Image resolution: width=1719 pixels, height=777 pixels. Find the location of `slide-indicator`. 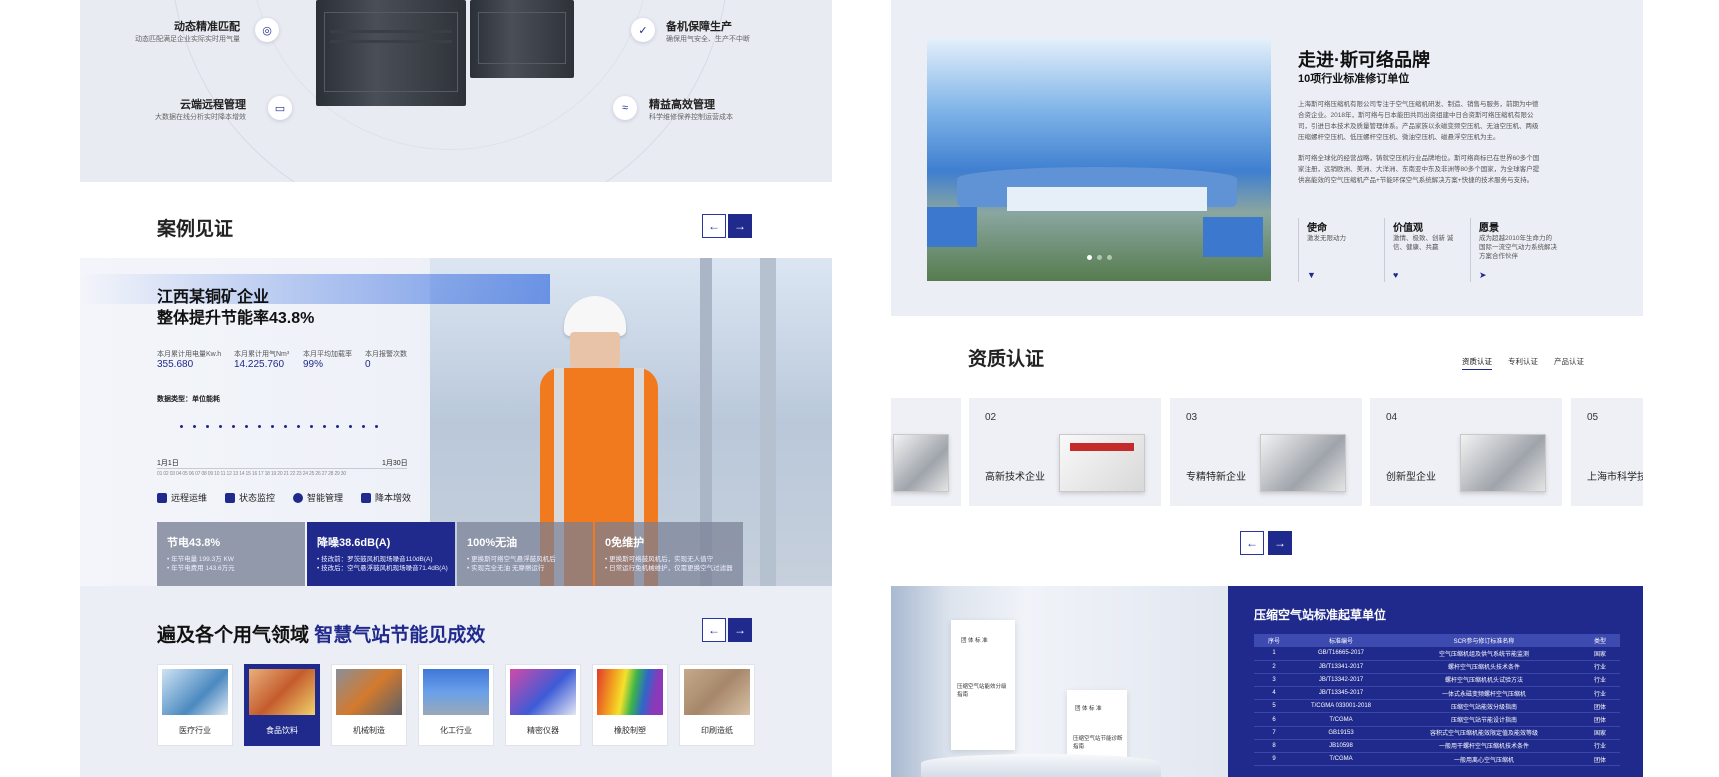

slide-indicator is located at coordinates (1099, 257).